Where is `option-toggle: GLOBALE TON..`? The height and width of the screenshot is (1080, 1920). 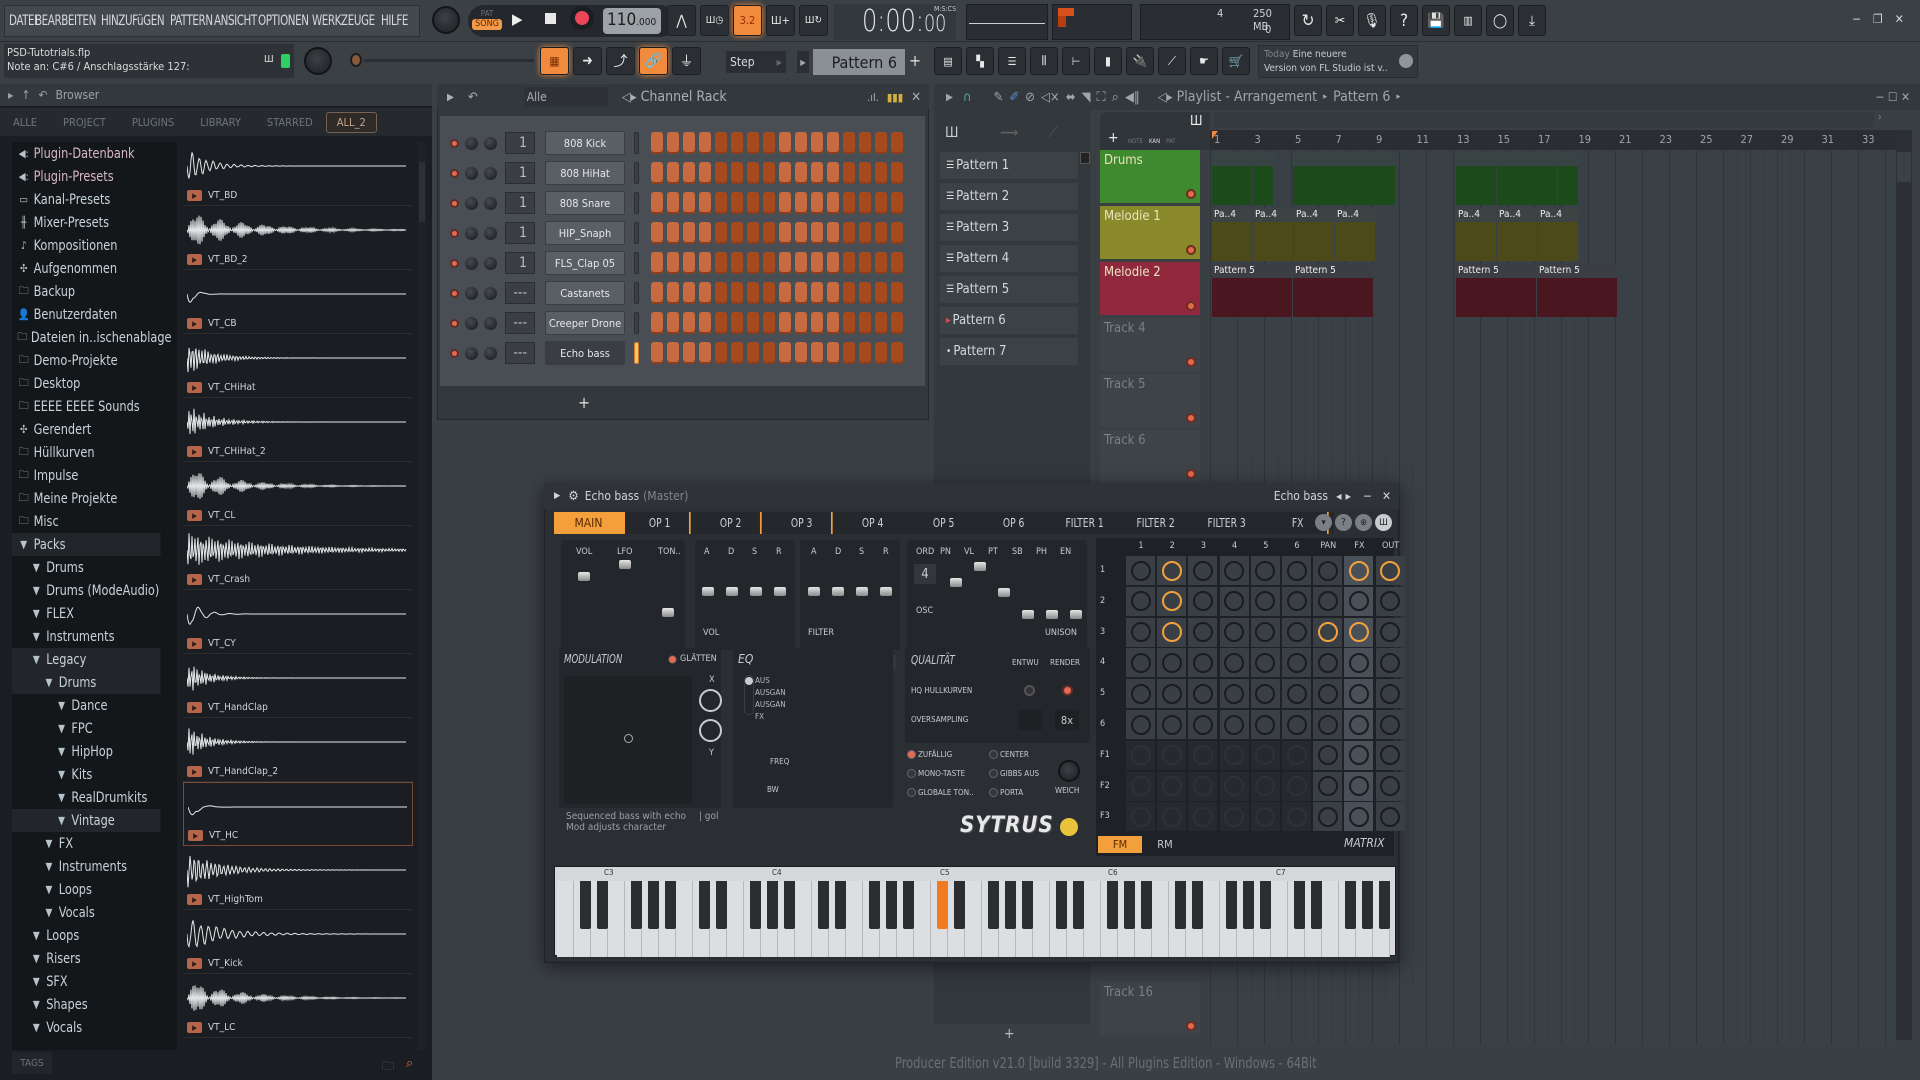
option-toggle: GLOBALE TON.. is located at coordinates (940, 792).